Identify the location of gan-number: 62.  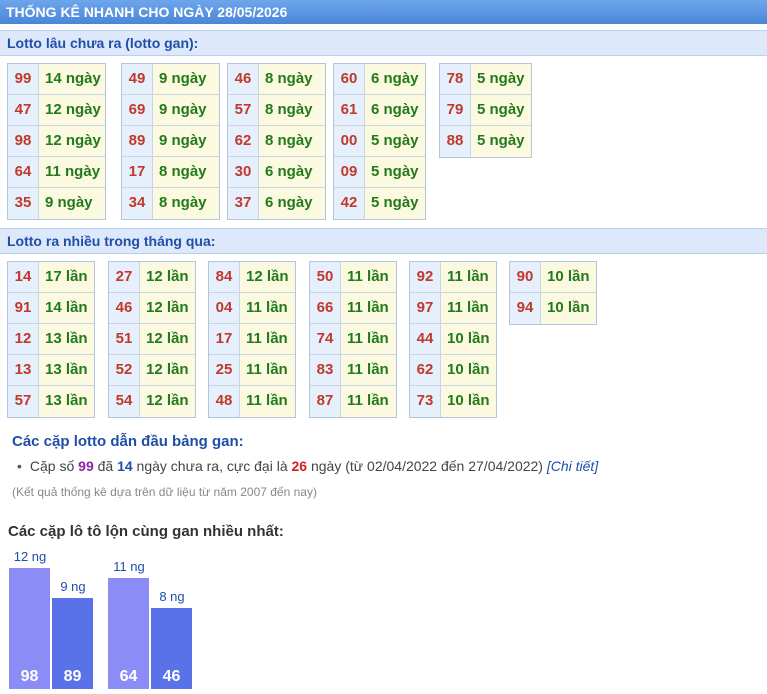
(243, 141).